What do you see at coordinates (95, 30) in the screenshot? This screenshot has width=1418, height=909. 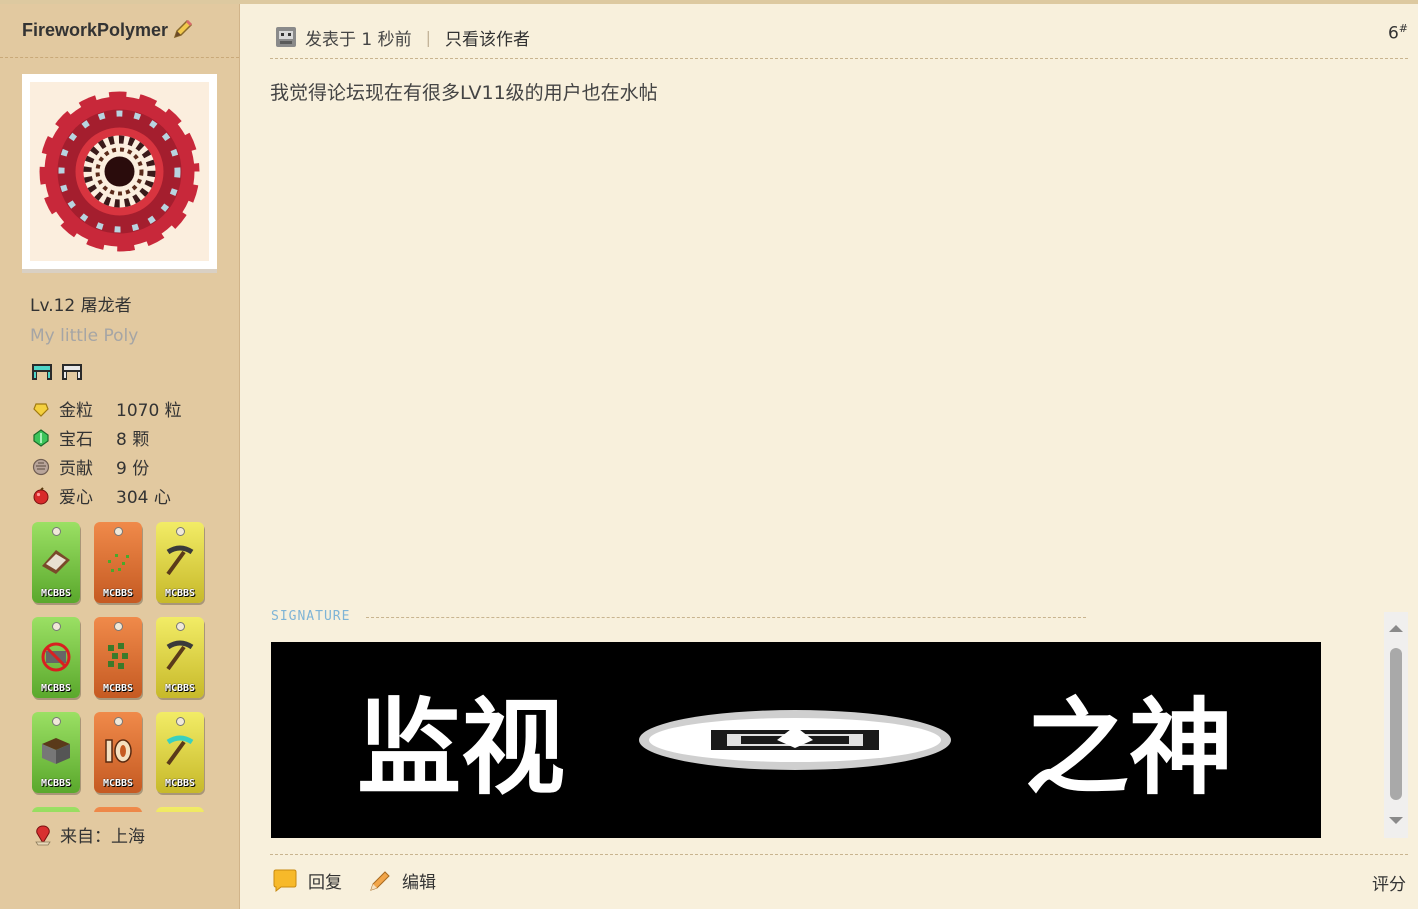 I see `author-name-link: FireworkPolymer` at bounding box center [95, 30].